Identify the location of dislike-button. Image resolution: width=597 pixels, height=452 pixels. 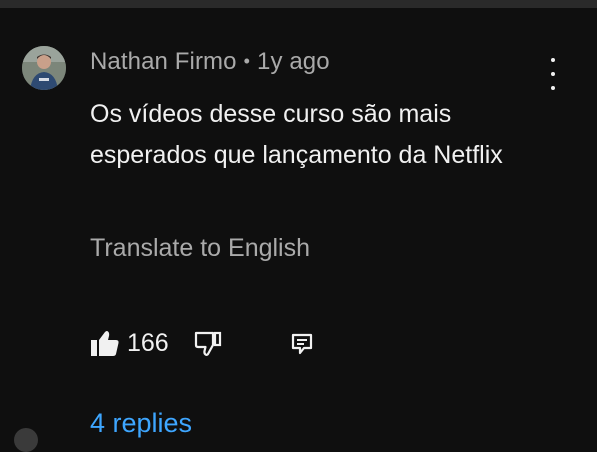
(208, 344).